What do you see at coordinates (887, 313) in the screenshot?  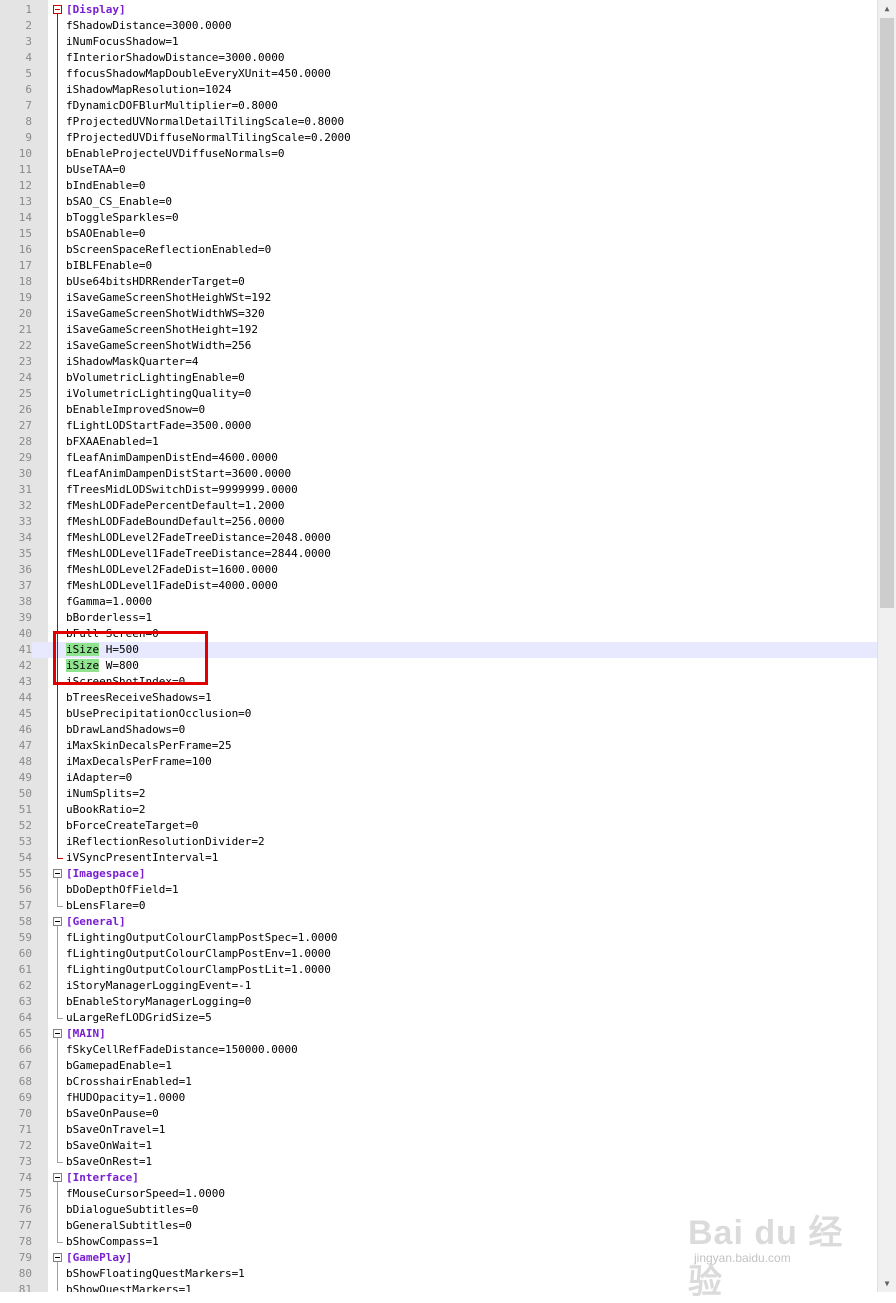 I see `scrollbar-thumb` at bounding box center [887, 313].